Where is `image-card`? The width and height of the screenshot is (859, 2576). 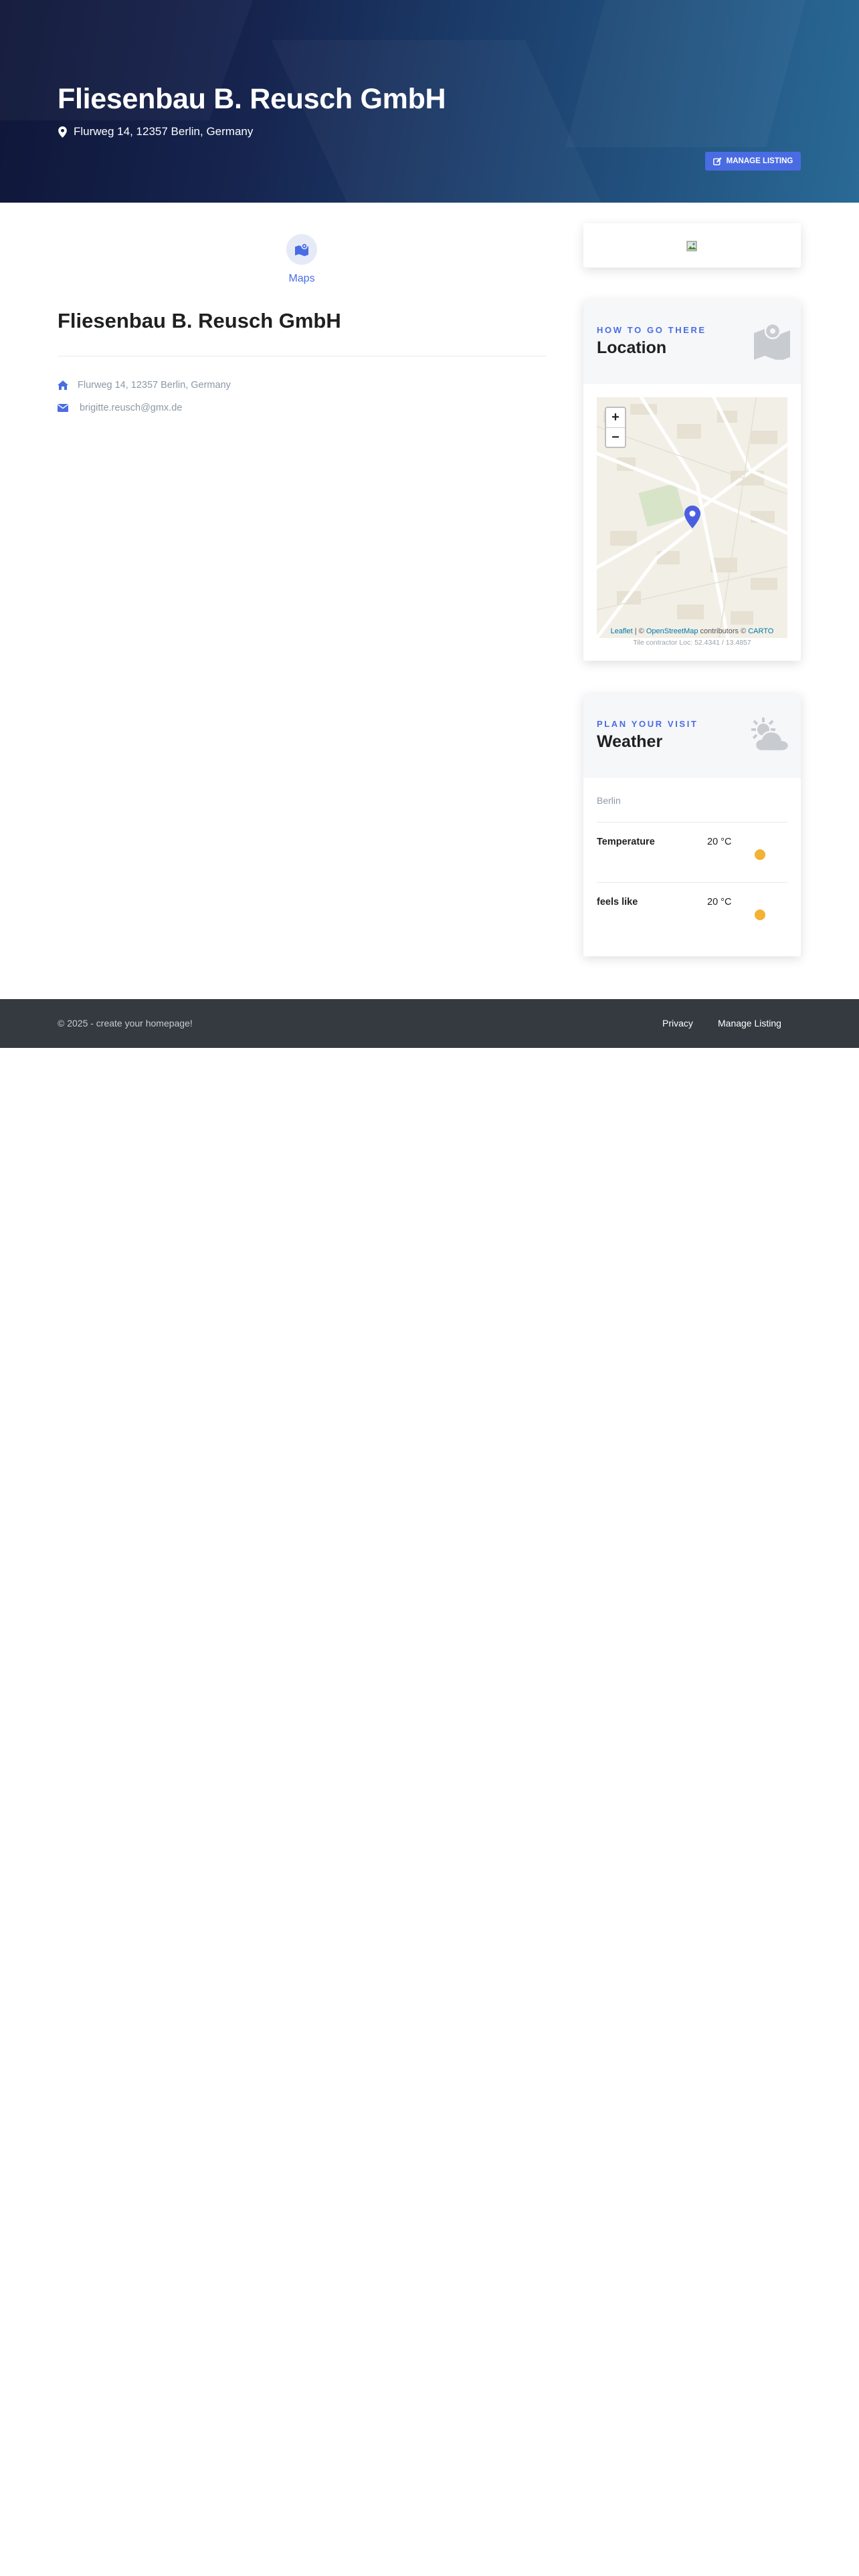 image-card is located at coordinates (692, 245).